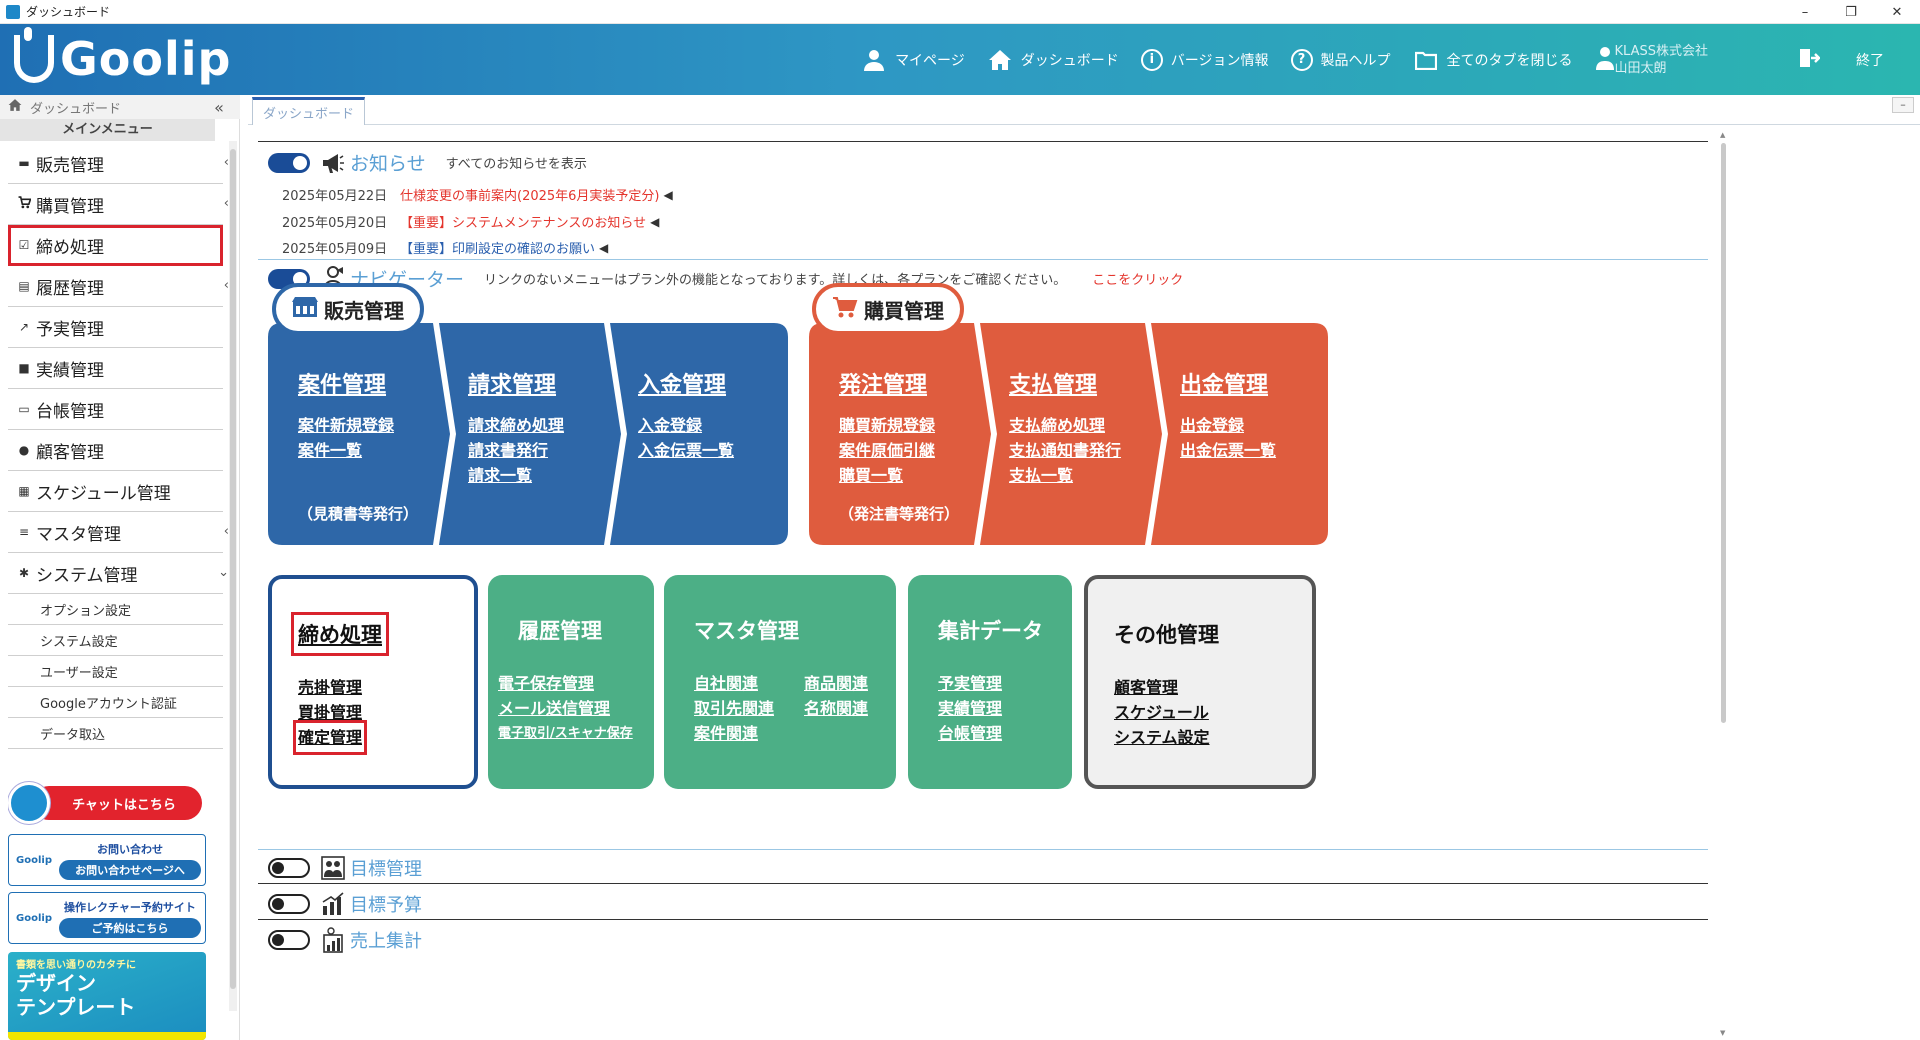  Describe the element at coordinates (115, 671) in the screenshot. I see `sidebar-sub-user-settings: ユーザー設定` at that location.